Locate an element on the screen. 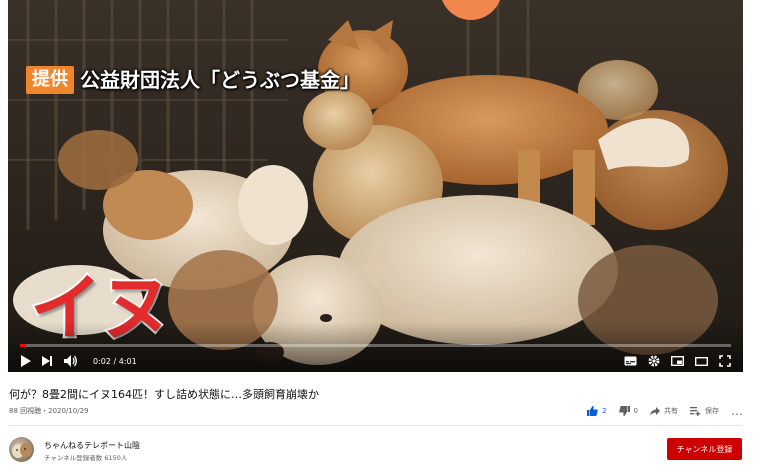 The image size is (764, 472). share-label: 共有 is located at coordinates (671, 411).